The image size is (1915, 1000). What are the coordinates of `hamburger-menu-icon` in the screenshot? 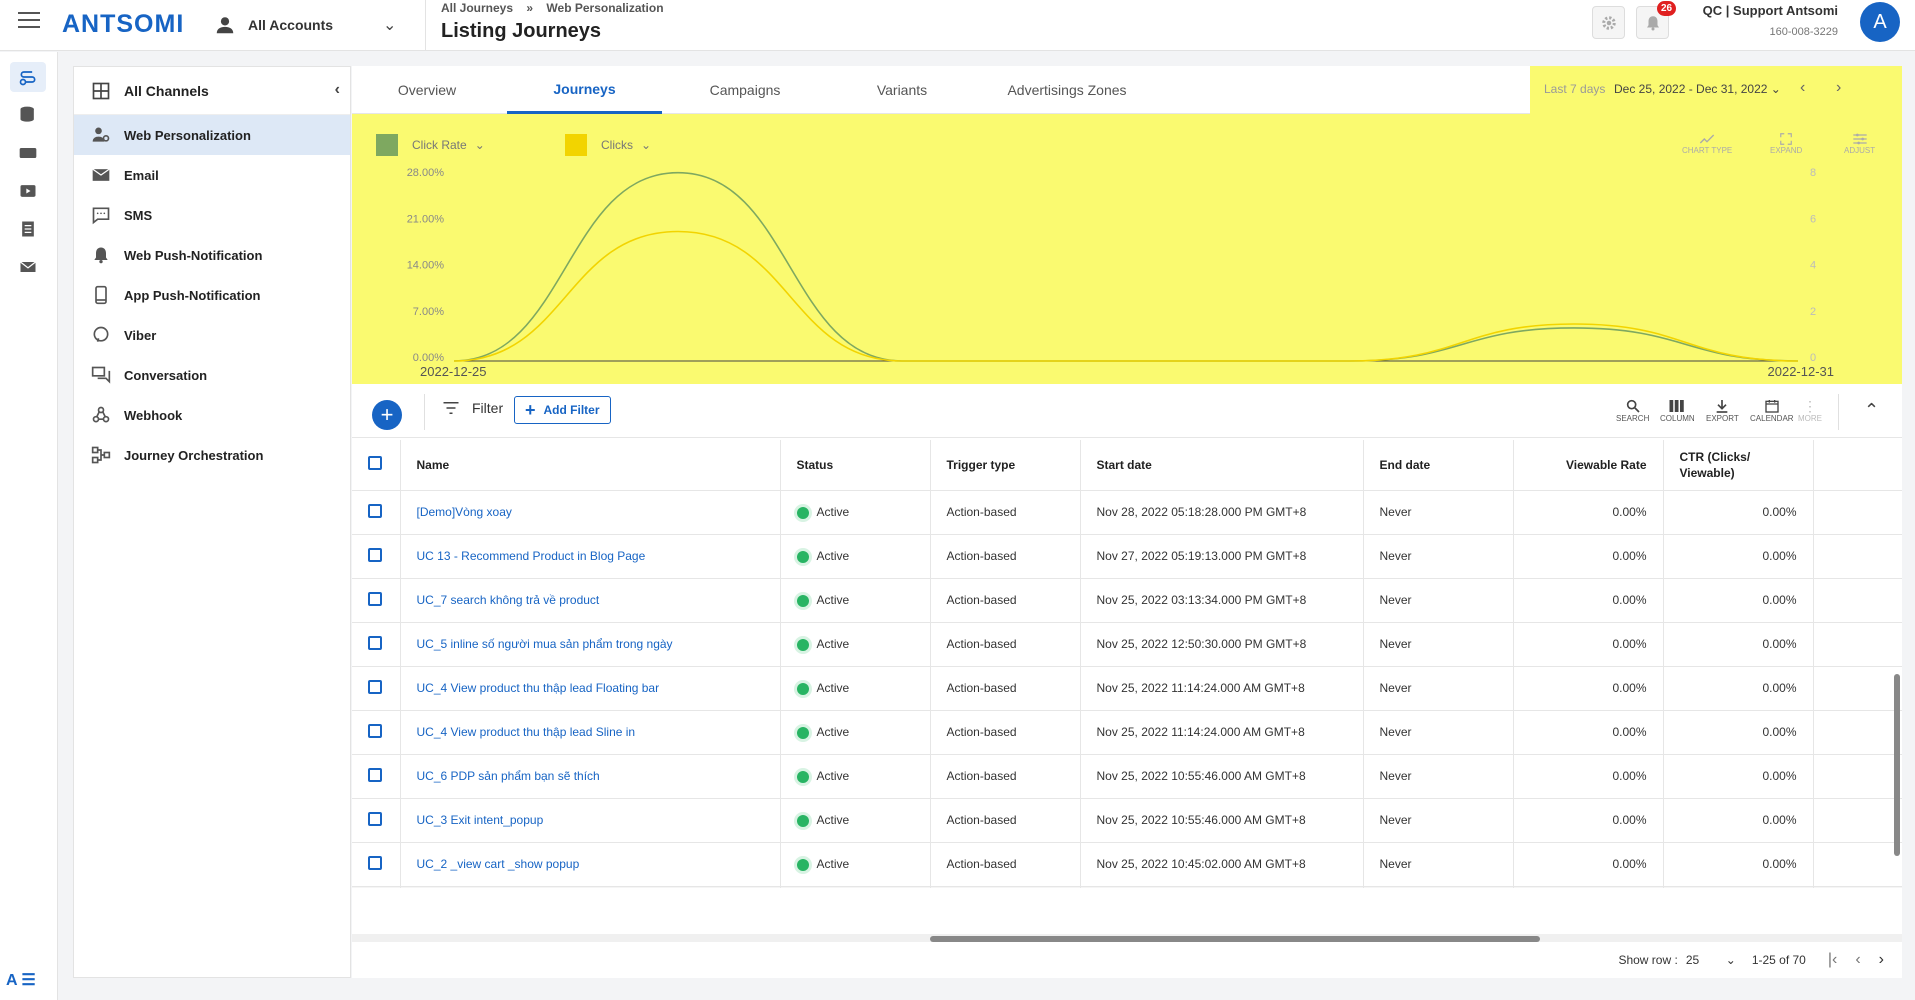 It's located at (29, 21).